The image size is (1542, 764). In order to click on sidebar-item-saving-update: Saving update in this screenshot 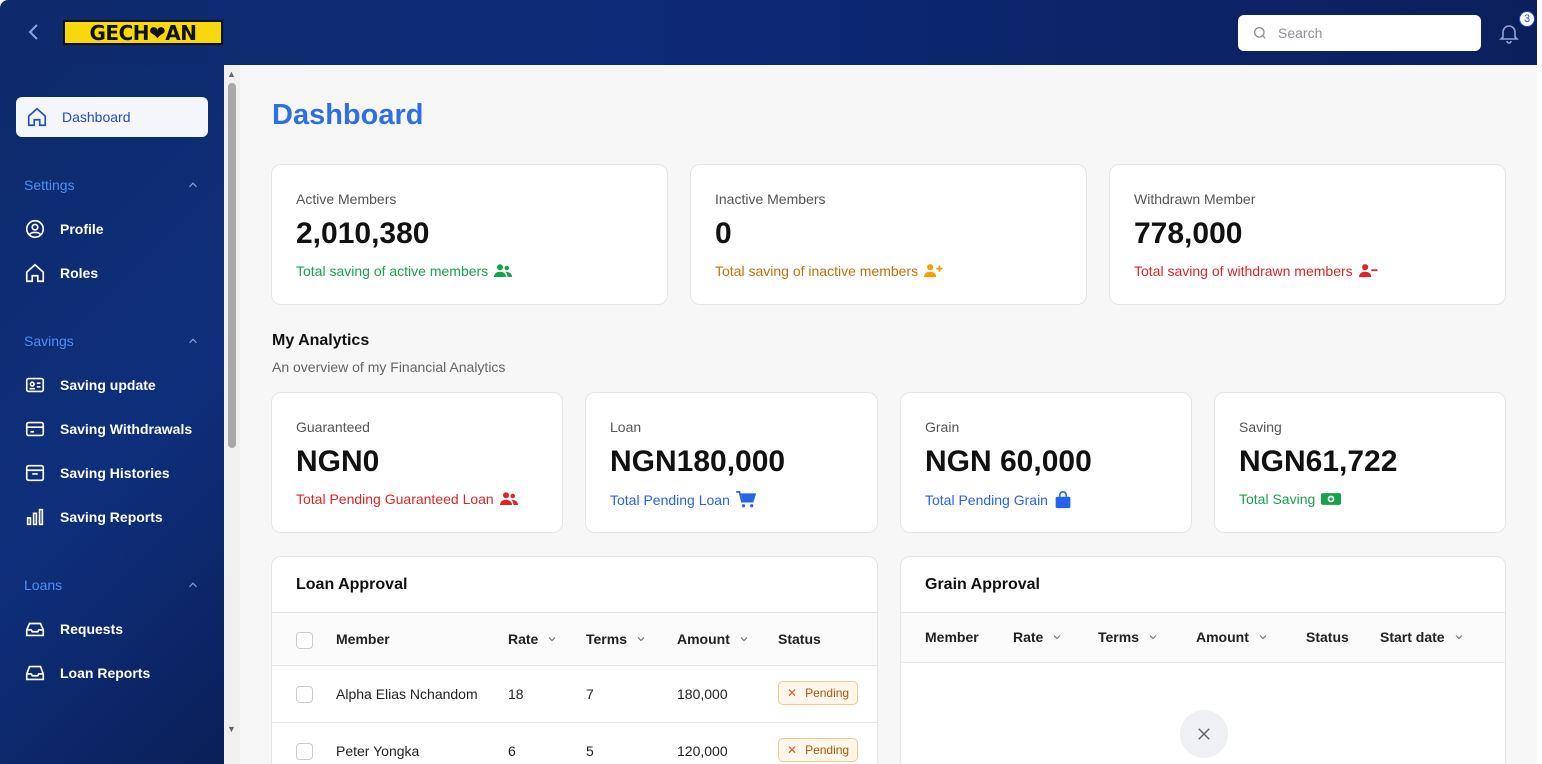, I will do `click(90, 385)`.